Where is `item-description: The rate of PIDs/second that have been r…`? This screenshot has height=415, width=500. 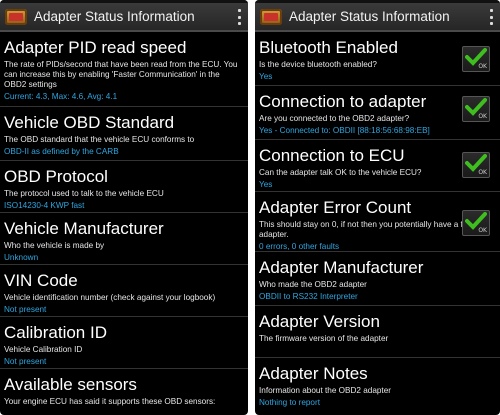
item-description: The rate of PIDs/second that have been r… is located at coordinates (121, 74).